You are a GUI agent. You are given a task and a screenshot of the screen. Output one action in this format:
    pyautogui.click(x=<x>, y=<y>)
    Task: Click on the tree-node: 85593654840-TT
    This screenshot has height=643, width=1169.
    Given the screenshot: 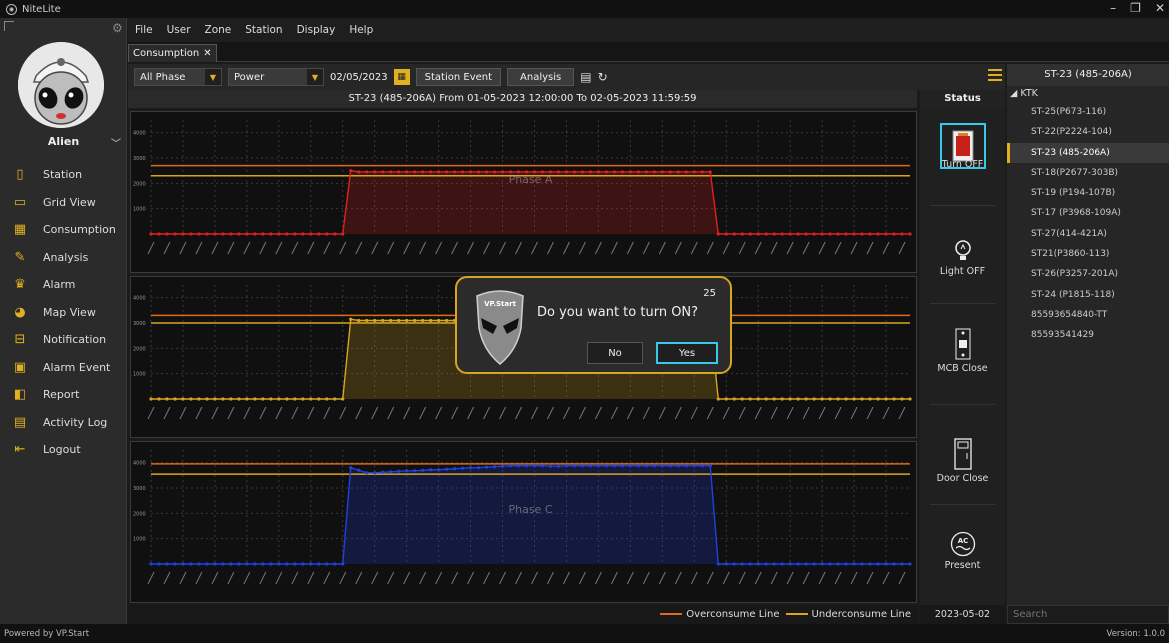 What is the action you would take?
    pyautogui.click(x=1088, y=315)
    